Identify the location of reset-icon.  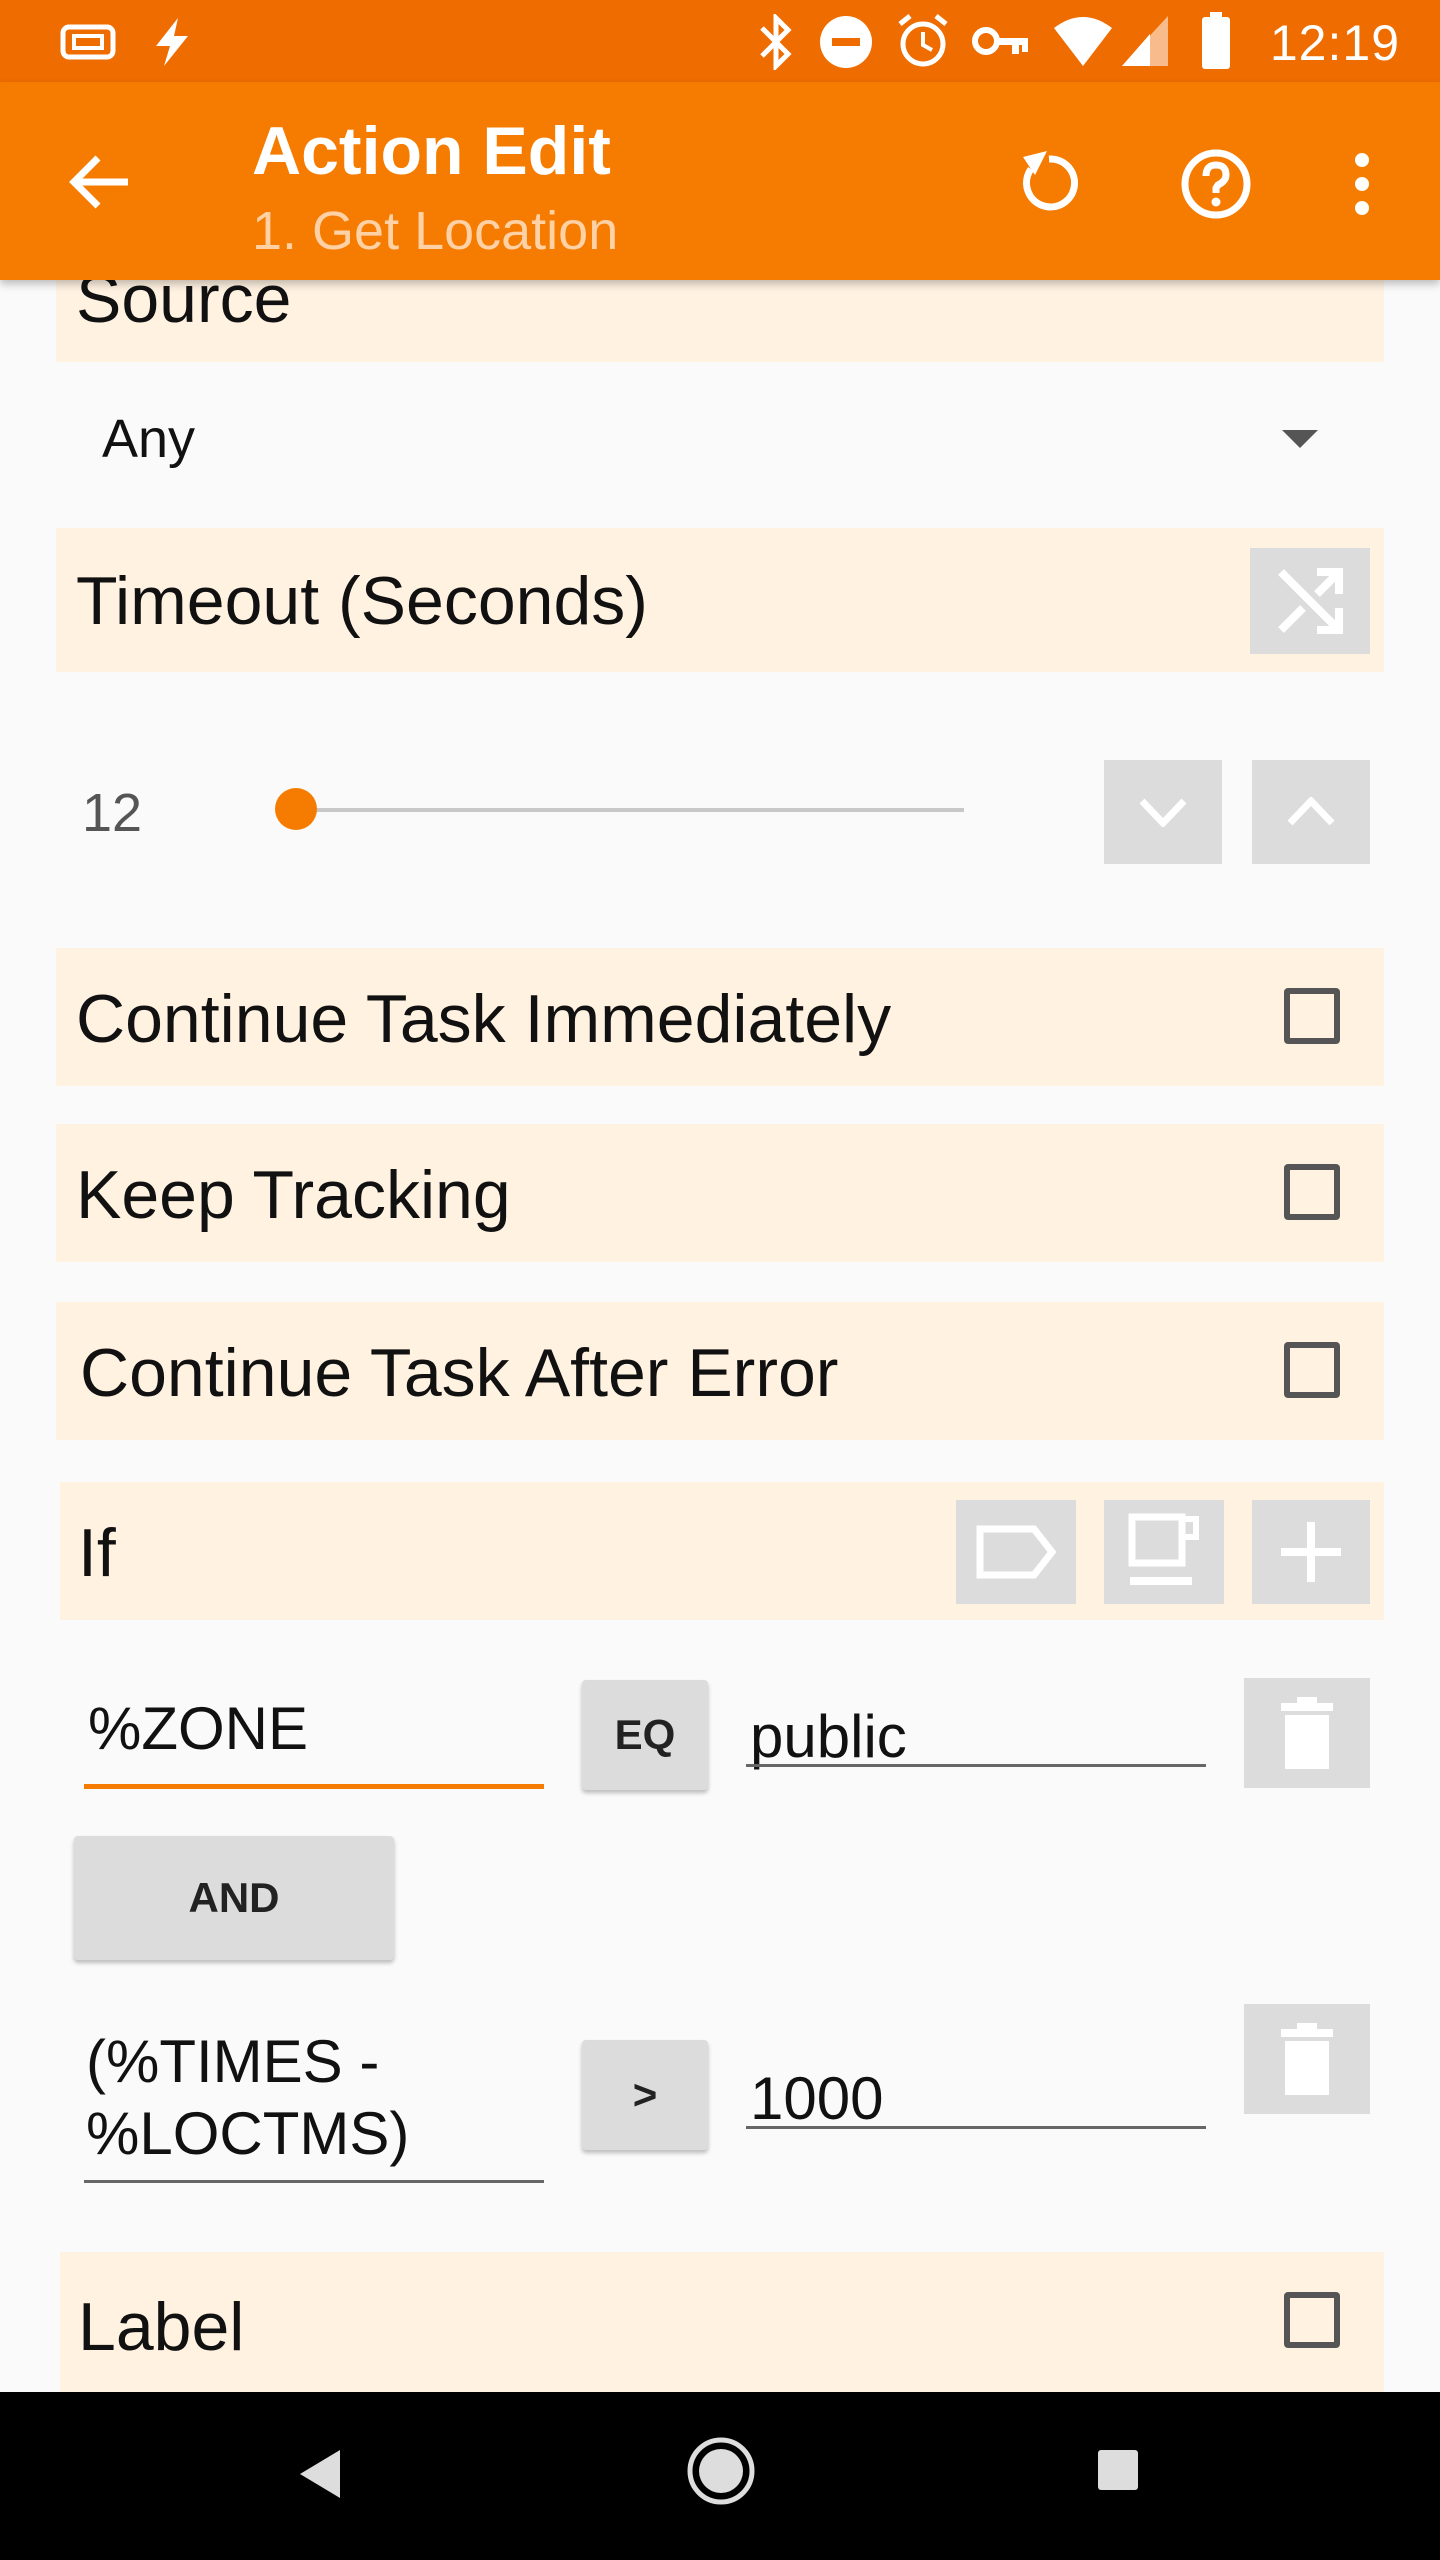
(1050, 181).